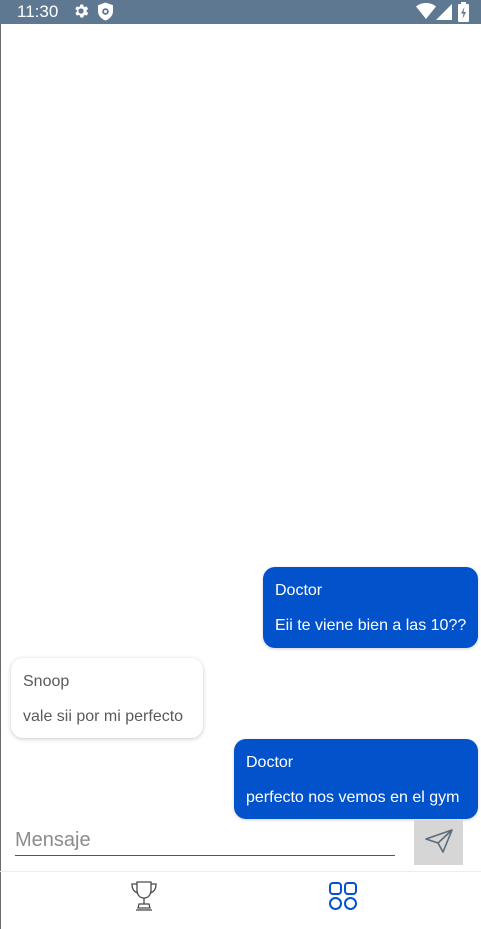 Image resolution: width=481 pixels, height=929 pixels. What do you see at coordinates (144, 898) in the screenshot?
I see `trophy-icon` at bounding box center [144, 898].